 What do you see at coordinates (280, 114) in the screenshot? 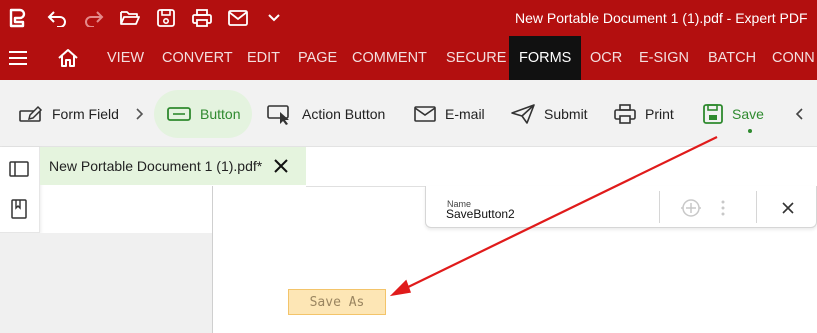
I see `action-button-icon` at bounding box center [280, 114].